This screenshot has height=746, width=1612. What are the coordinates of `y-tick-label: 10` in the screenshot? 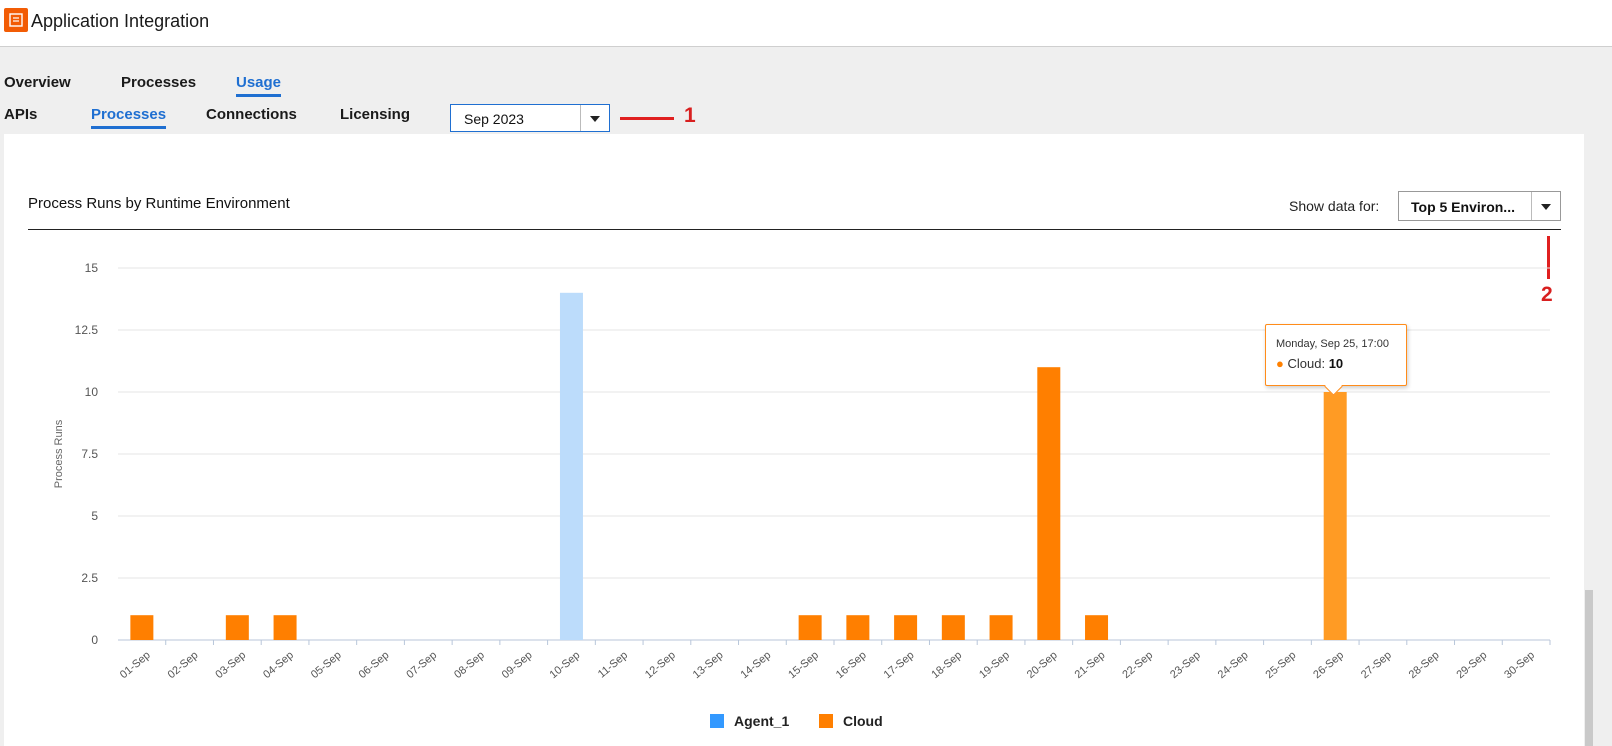 It's located at (92, 392).